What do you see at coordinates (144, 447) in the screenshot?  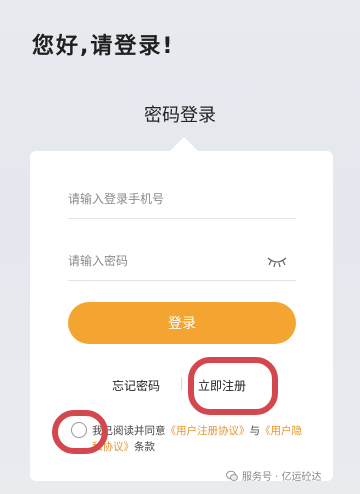 I see `agreement-suffix: 条款` at bounding box center [144, 447].